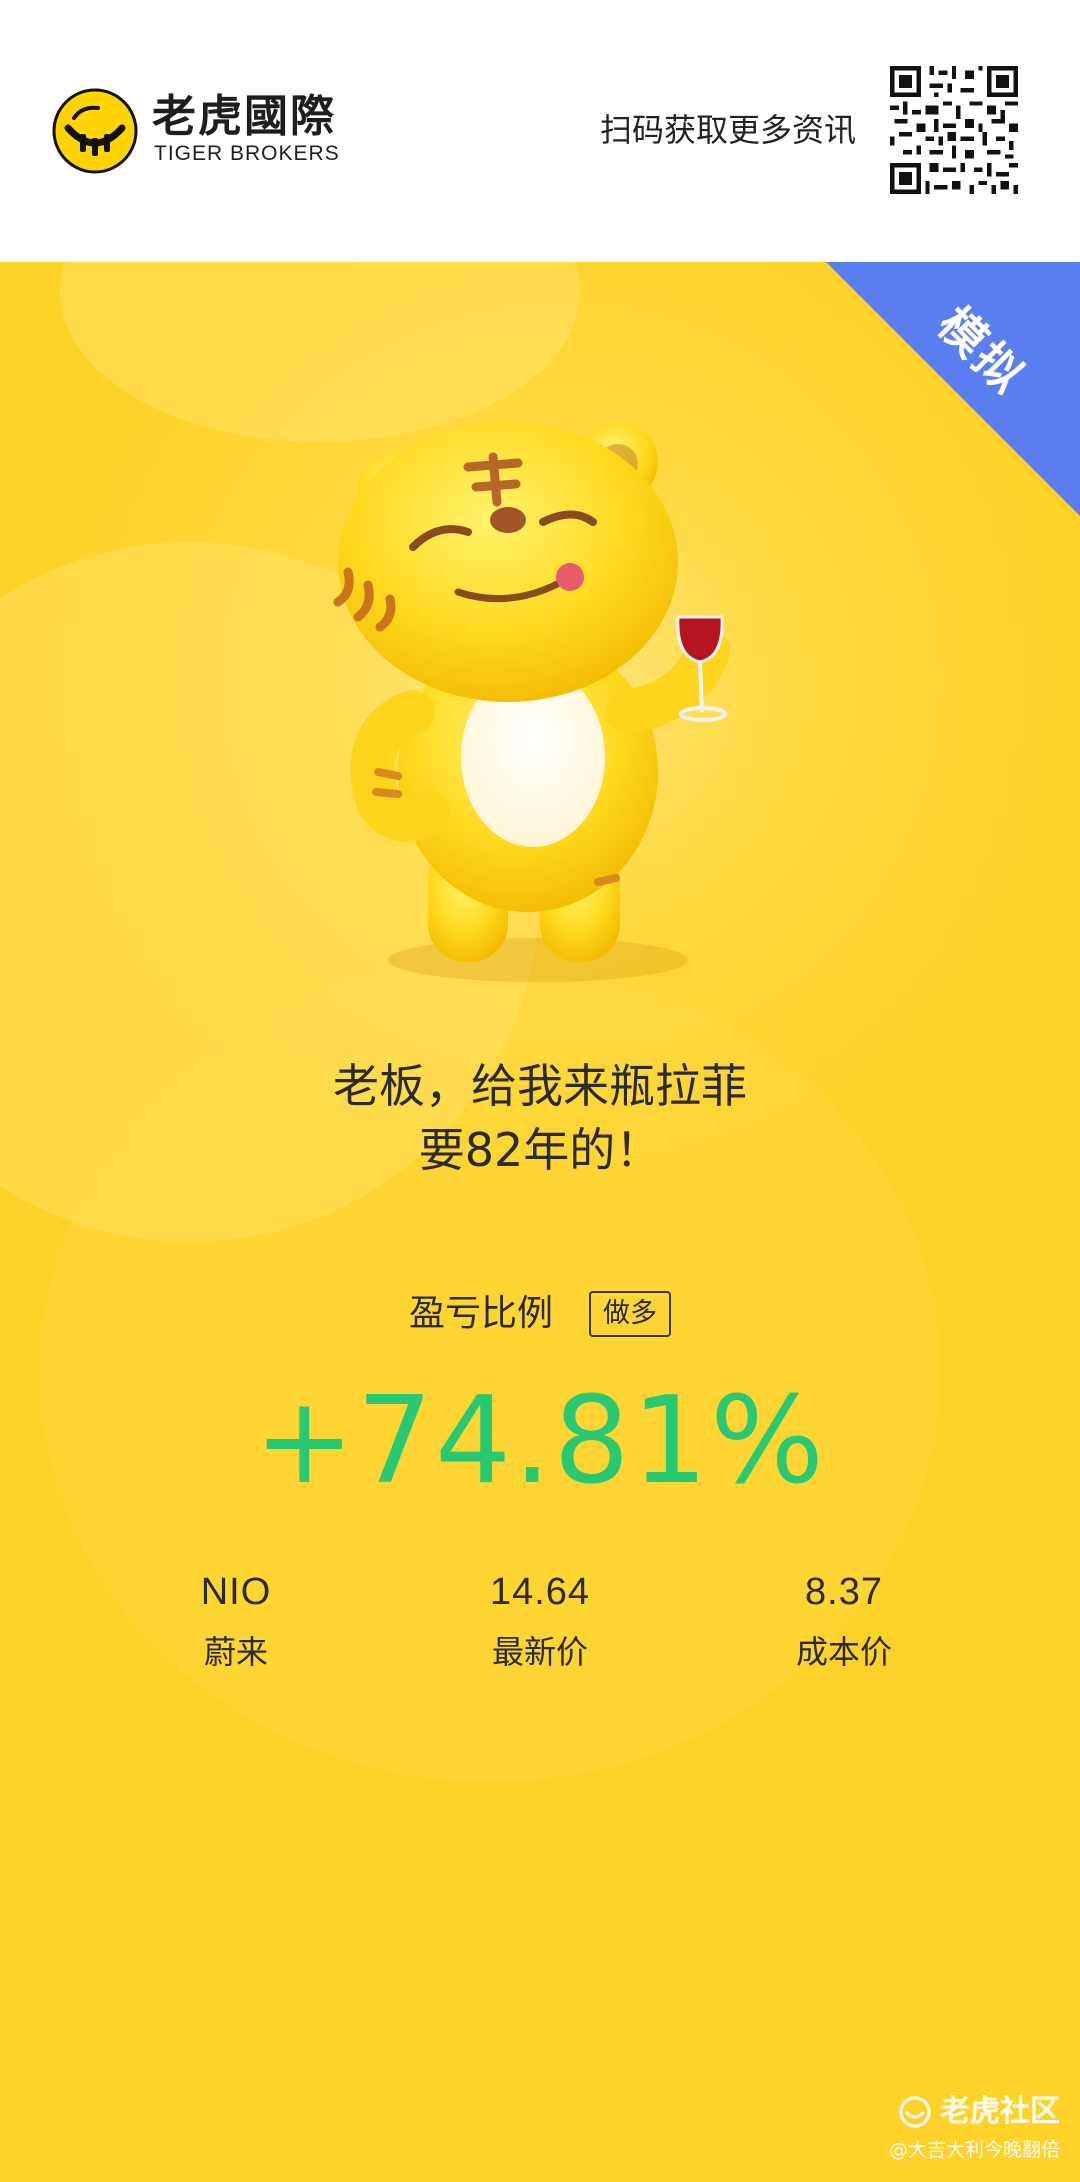 This screenshot has height=2182, width=1080. I want to click on stat-latest-price: 14.64 最新价, so click(540, 1621).